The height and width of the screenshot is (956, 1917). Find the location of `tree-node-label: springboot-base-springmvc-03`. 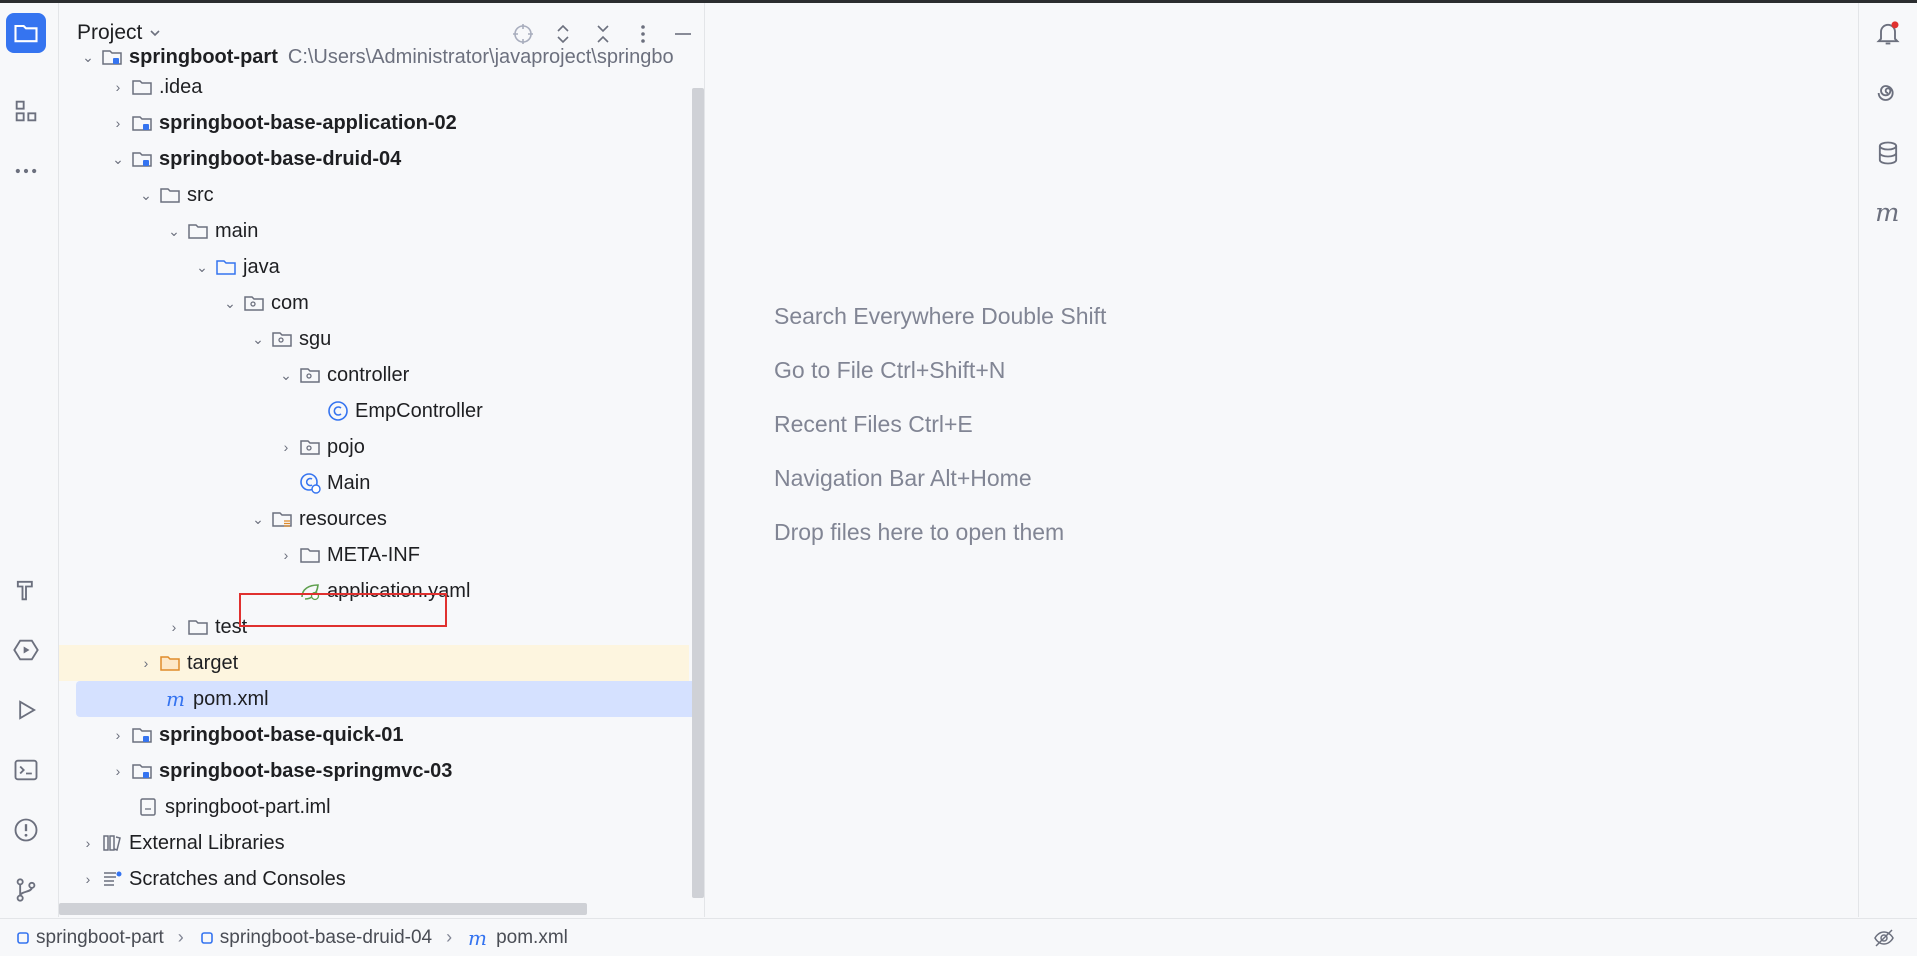

tree-node-label: springboot-base-springmvc-03 is located at coordinates (306, 770).